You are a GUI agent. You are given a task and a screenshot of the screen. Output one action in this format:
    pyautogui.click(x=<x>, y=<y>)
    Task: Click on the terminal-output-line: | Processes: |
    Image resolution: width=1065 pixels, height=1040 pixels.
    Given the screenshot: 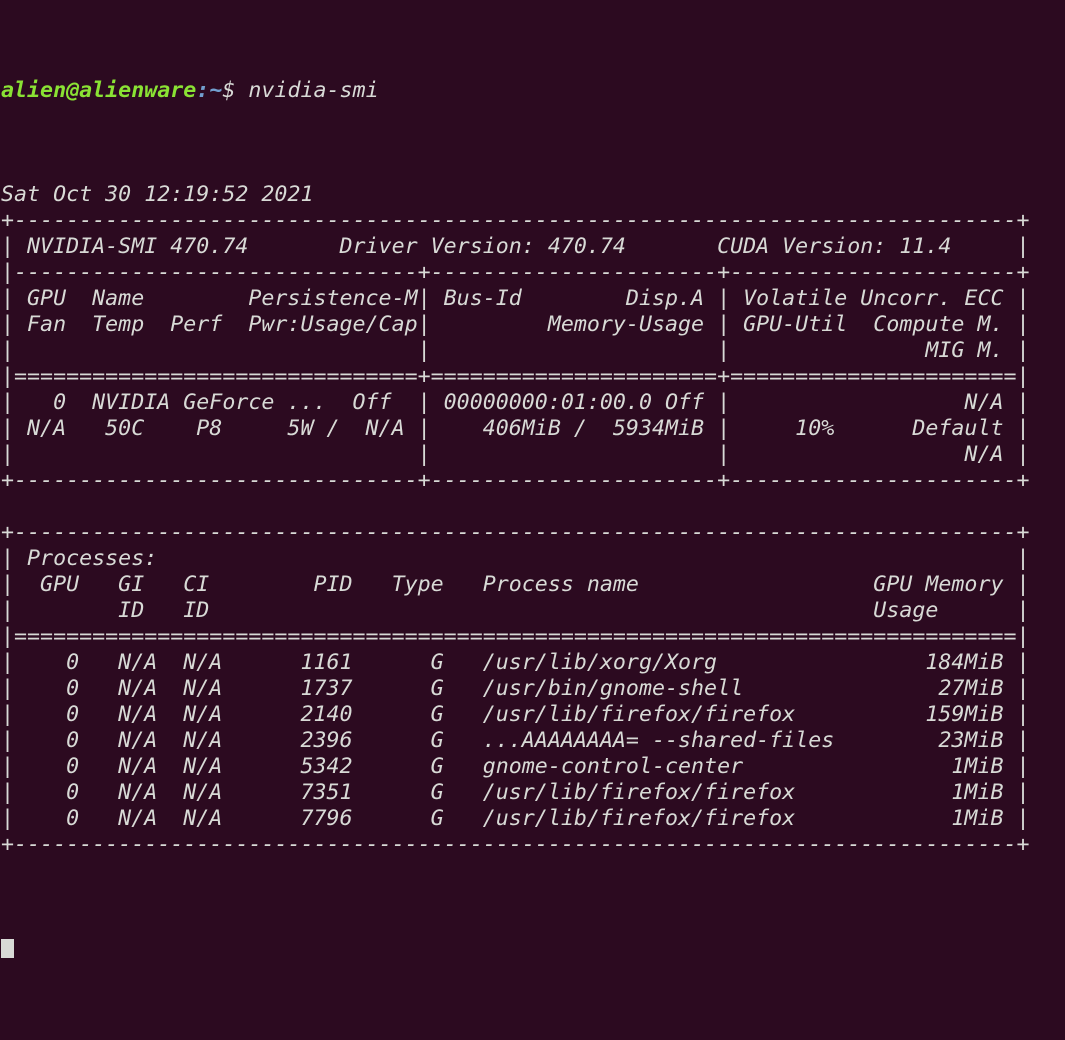 What is the action you would take?
    pyautogui.click(x=515, y=558)
    